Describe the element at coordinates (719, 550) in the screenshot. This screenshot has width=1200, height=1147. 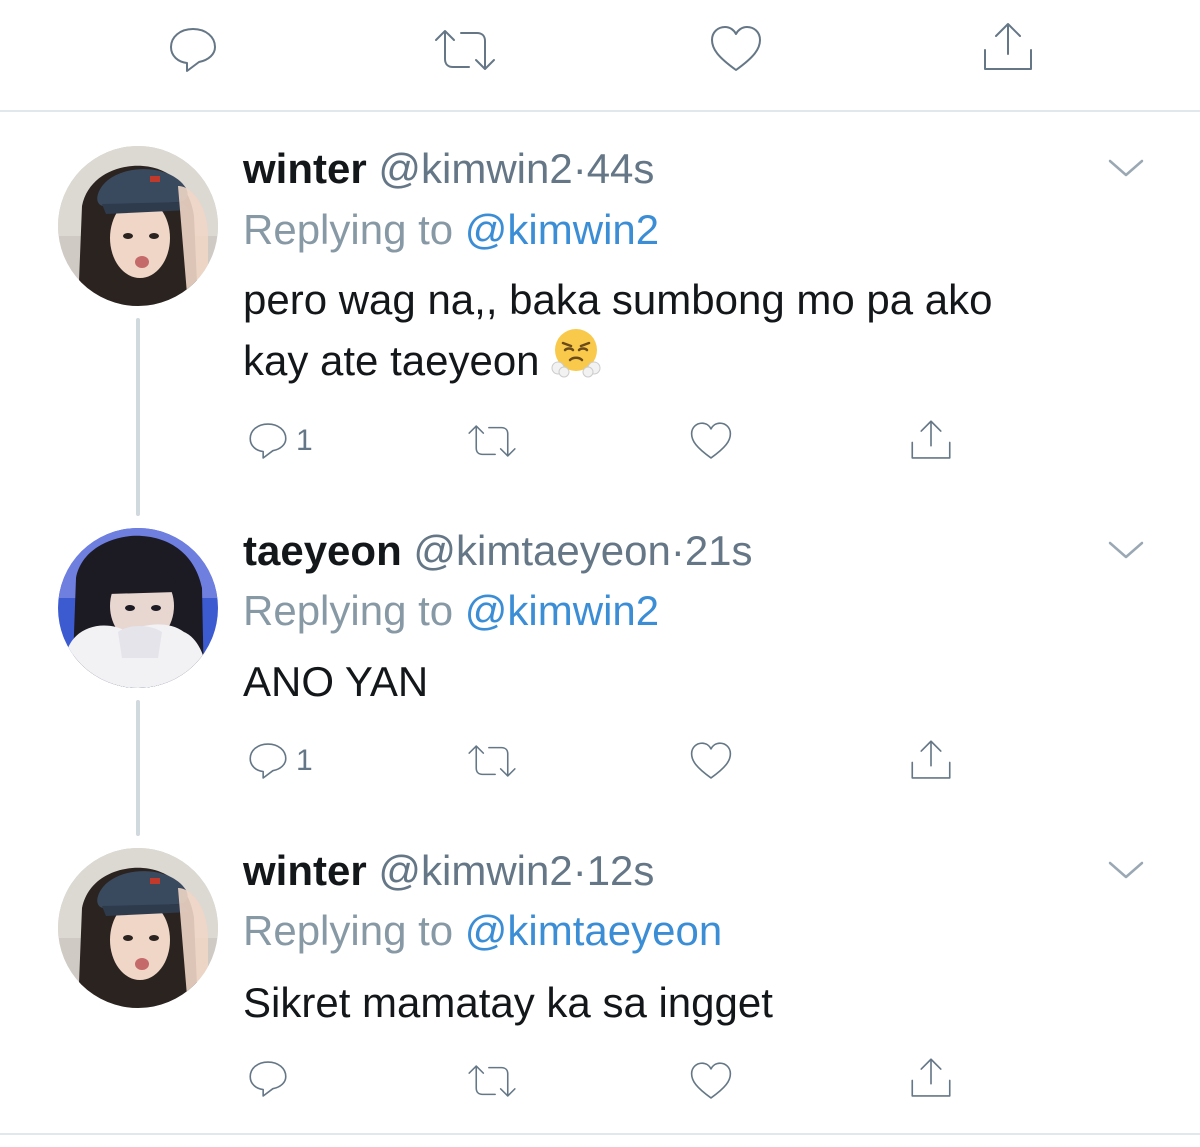
I see `timestamp: 21s` at that location.